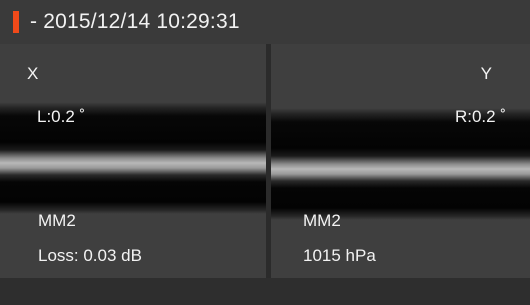 Image resolution: width=530 pixels, height=305 pixels. Describe the element at coordinates (135, 21) in the screenshot. I see `timestamp: - 2015/12/14 10:29:31` at that location.